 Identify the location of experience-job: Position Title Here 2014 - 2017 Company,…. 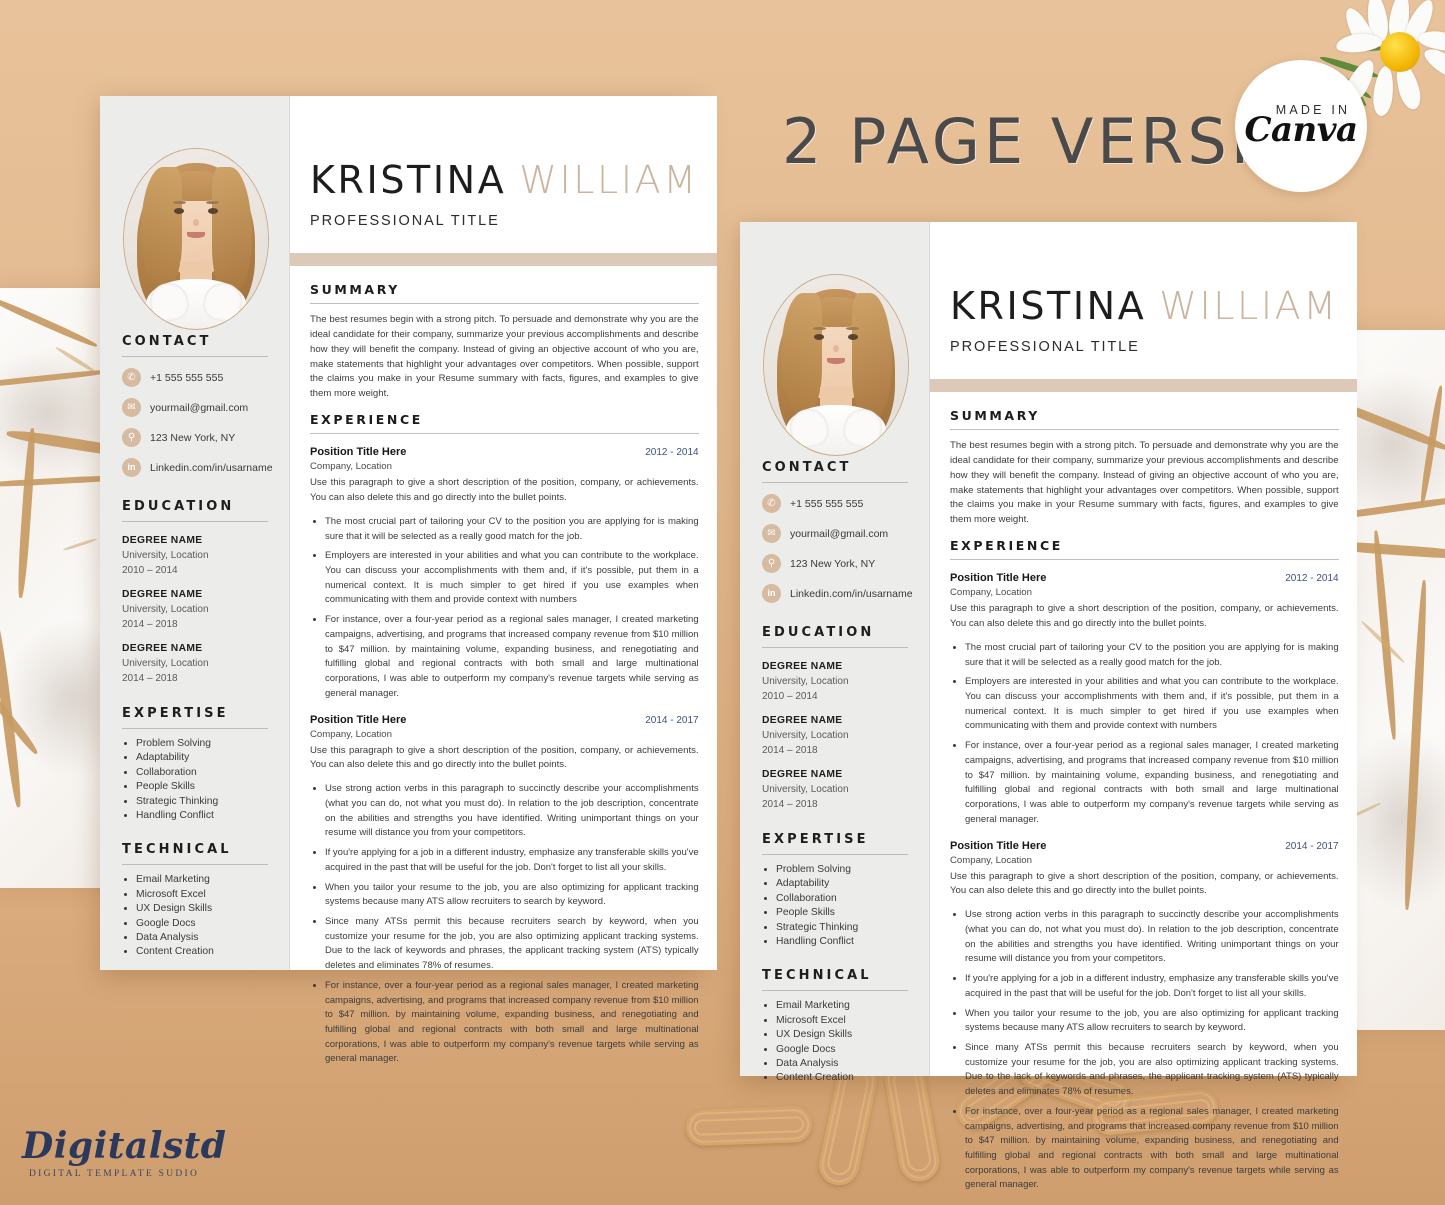
(1144, 1017).